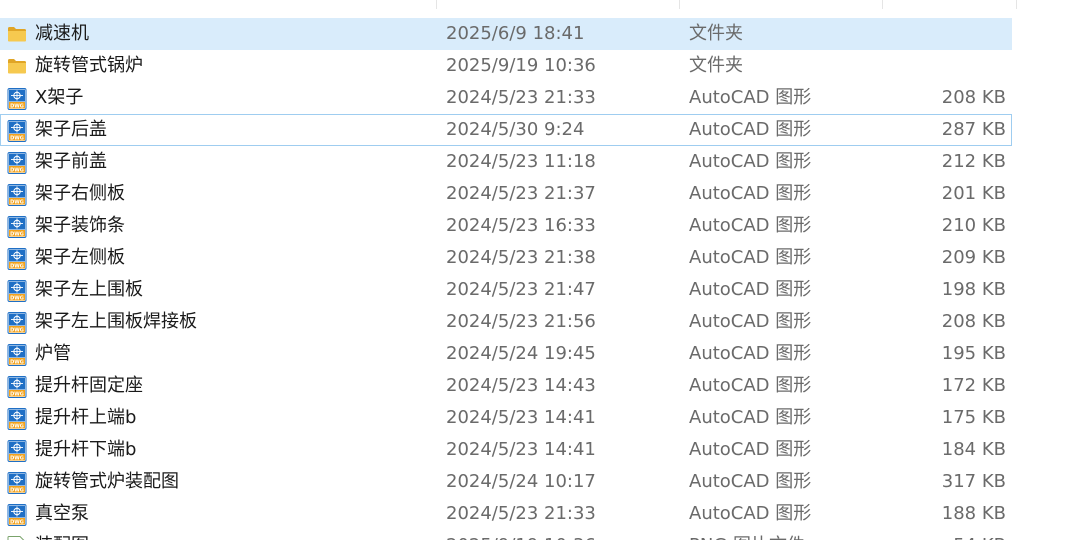 This screenshot has width=1086, height=543. I want to click on file-name: 架子左上围板, so click(89, 289).